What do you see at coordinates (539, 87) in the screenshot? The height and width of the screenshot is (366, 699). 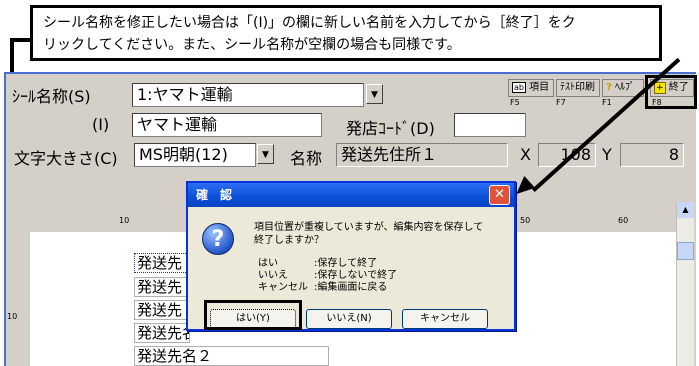 I see `items-label: 項目` at bounding box center [539, 87].